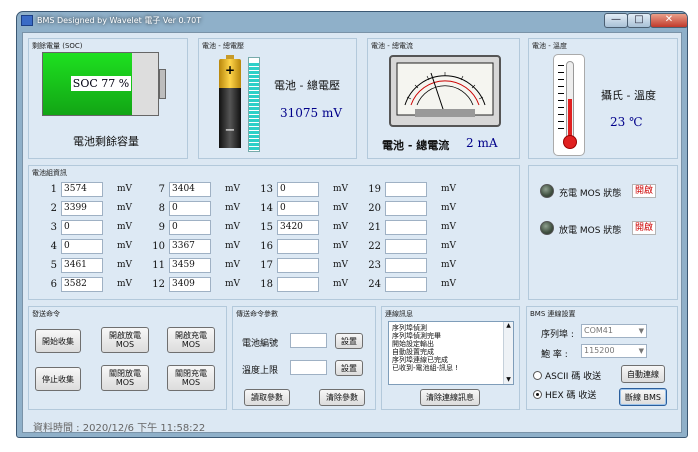  Describe the element at coordinates (307, 85) in the screenshot. I see `voltage-label: 電池 - 總電壓` at that location.